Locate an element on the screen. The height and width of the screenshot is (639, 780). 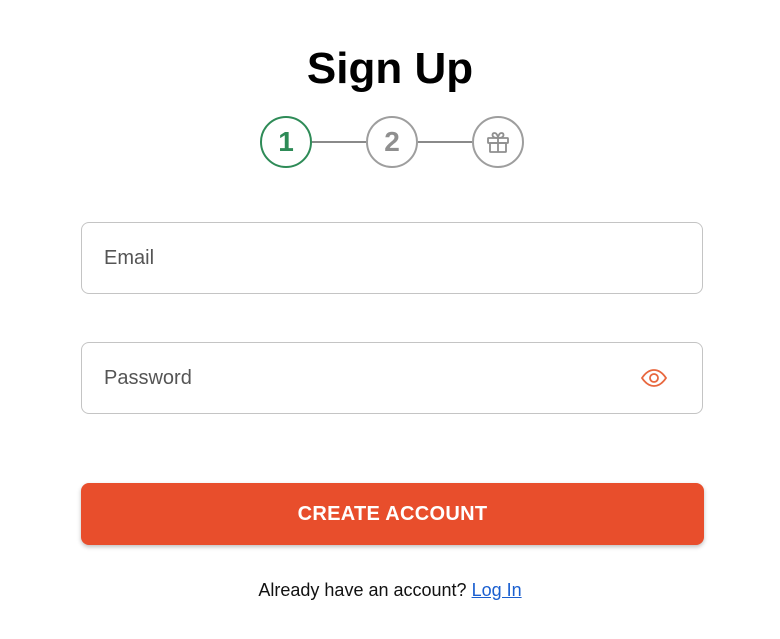
create-account-button: CREATE ACCOUNT is located at coordinates (392, 514).